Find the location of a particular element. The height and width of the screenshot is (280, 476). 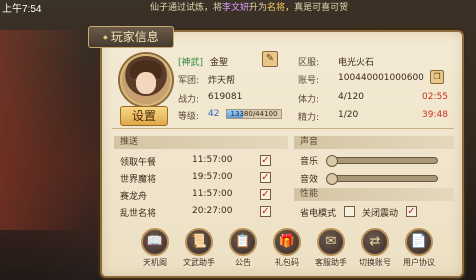

account-value: 100440001000600 is located at coordinates (381, 78).